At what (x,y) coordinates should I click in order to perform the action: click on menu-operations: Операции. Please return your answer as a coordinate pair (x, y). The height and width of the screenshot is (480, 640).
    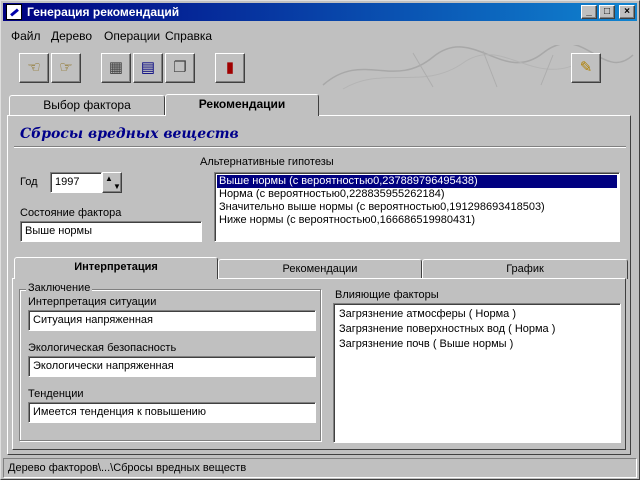
    Looking at the image, I should click on (132, 36).